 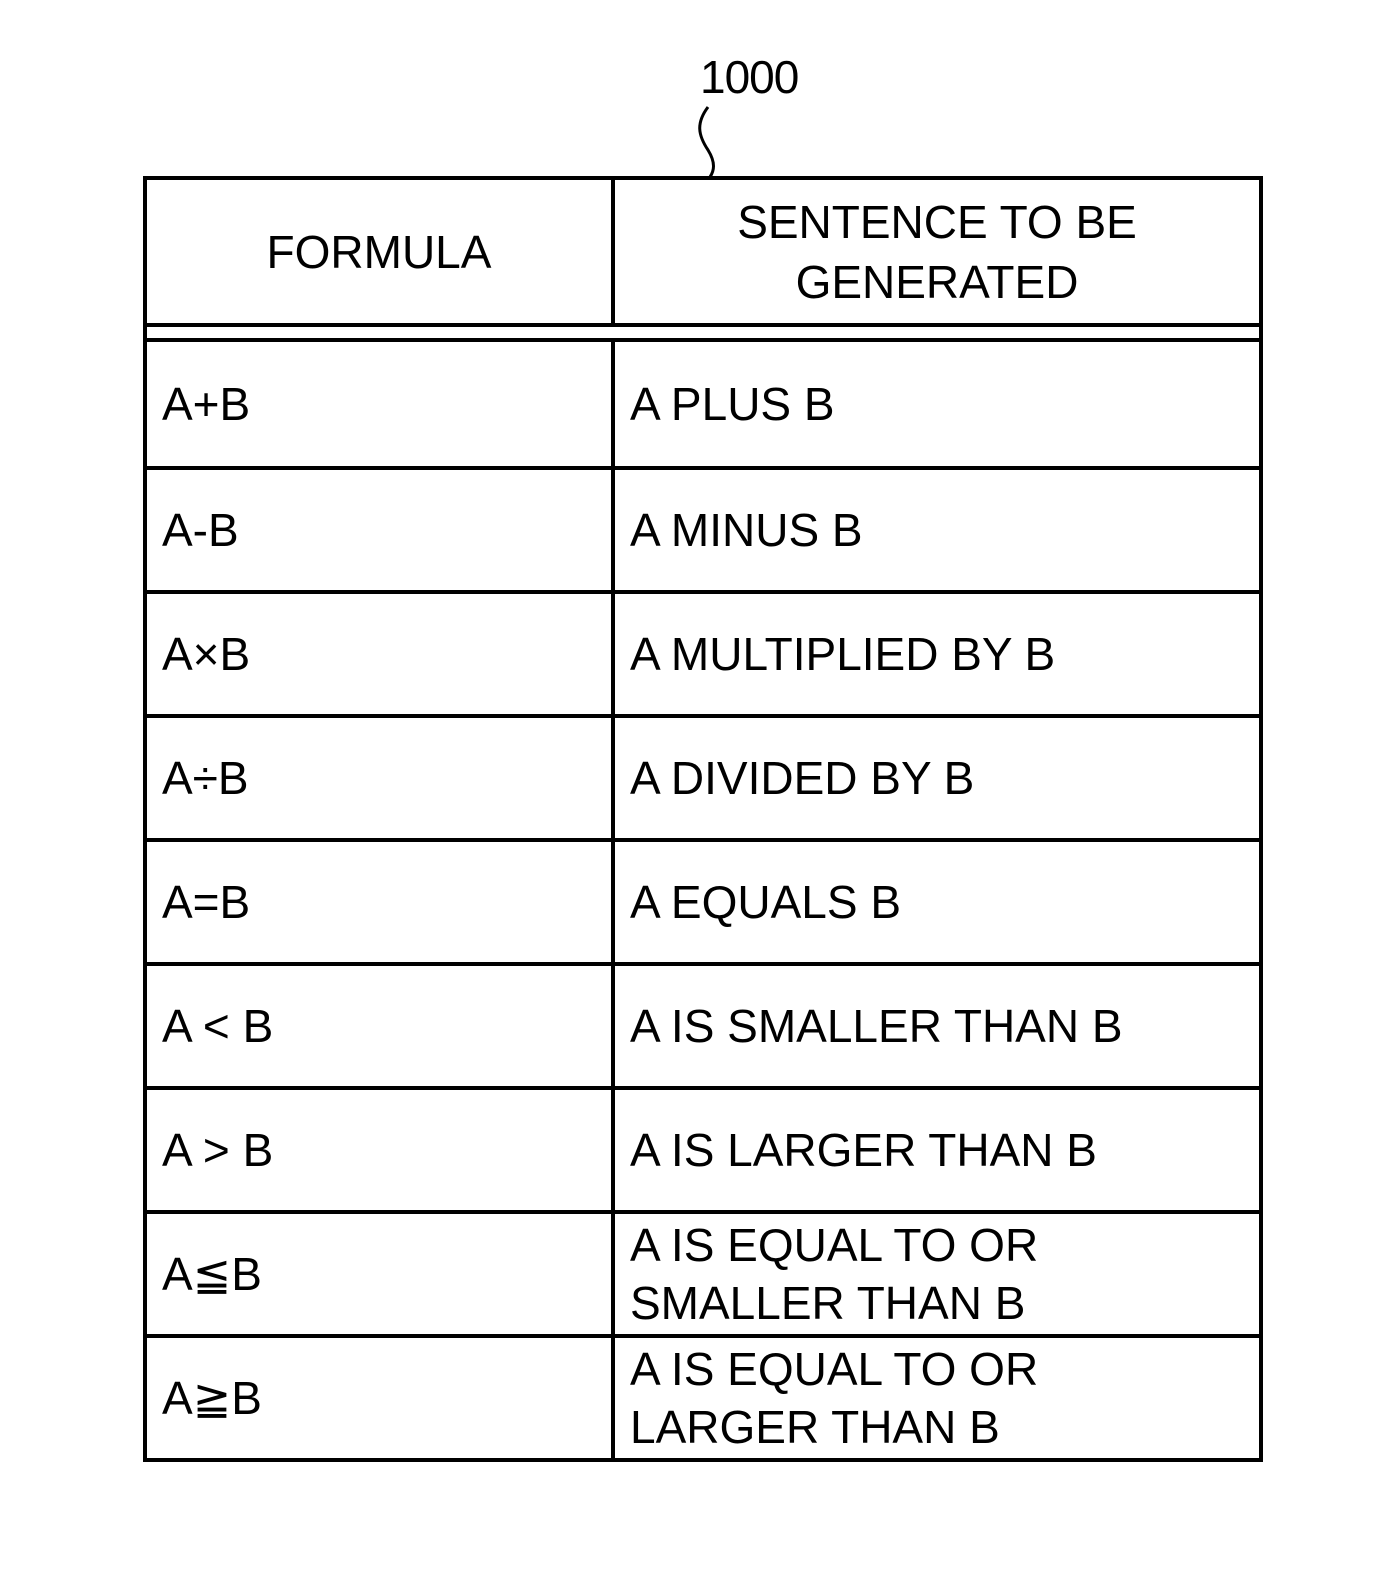 I want to click on formula-cell: A+B, so click(x=381, y=404).